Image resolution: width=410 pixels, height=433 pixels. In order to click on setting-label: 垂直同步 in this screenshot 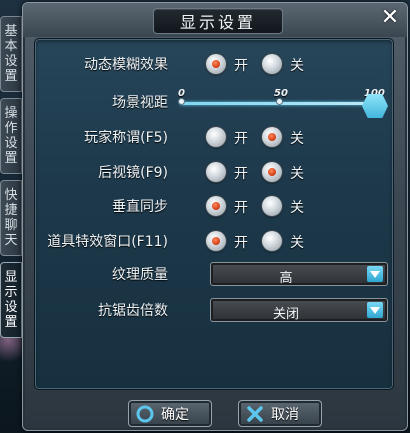, I will do `click(140, 207)`.